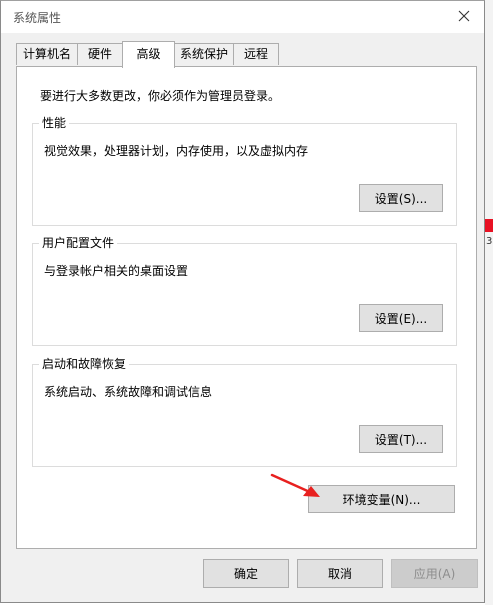 The width and height of the screenshot is (493, 605). What do you see at coordinates (128, 392) in the screenshot?
I see `startup-recovery-description: 系统启动、系统故障和调试信息` at bounding box center [128, 392].